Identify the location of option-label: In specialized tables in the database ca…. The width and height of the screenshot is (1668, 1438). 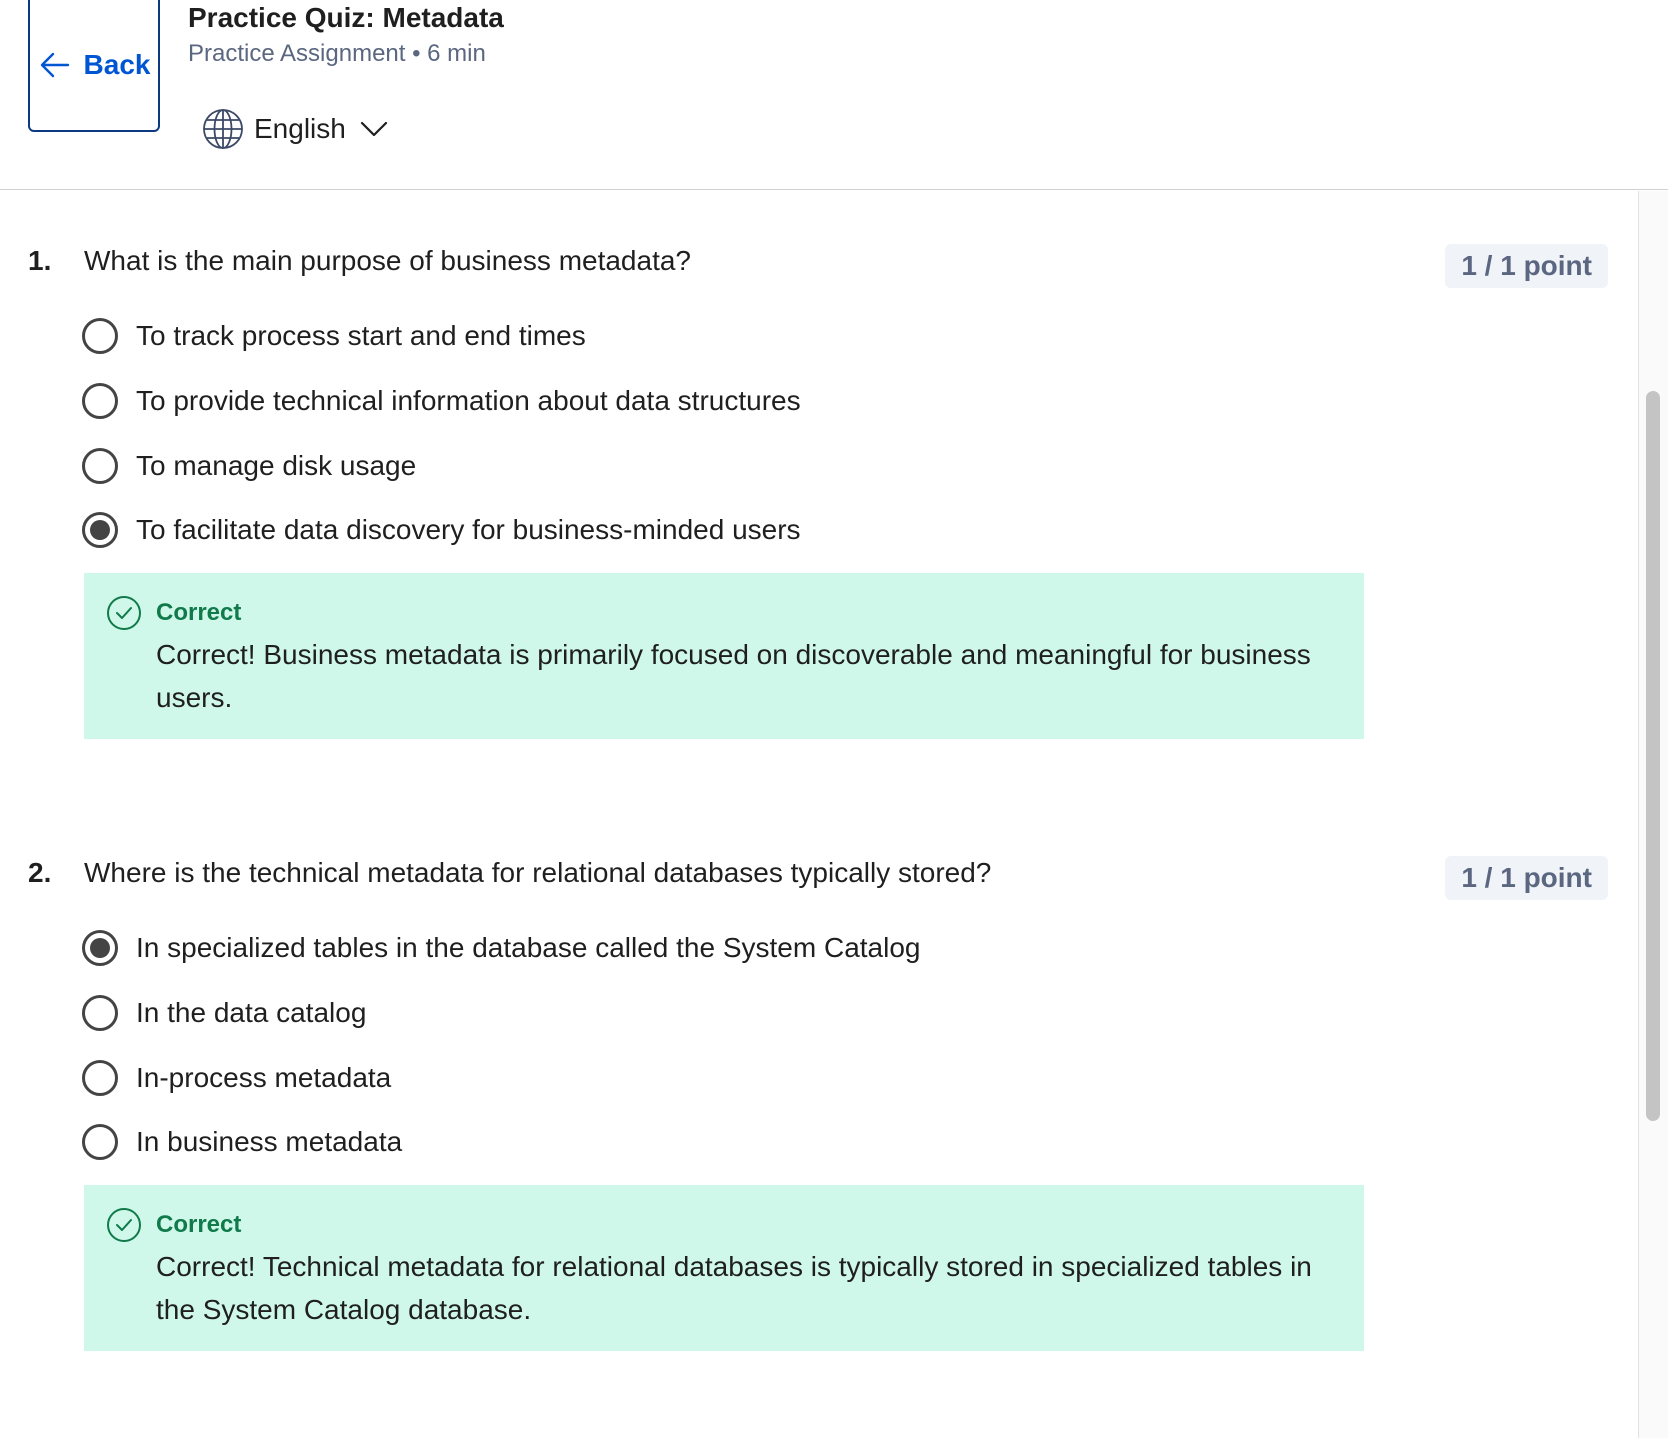
(528, 947).